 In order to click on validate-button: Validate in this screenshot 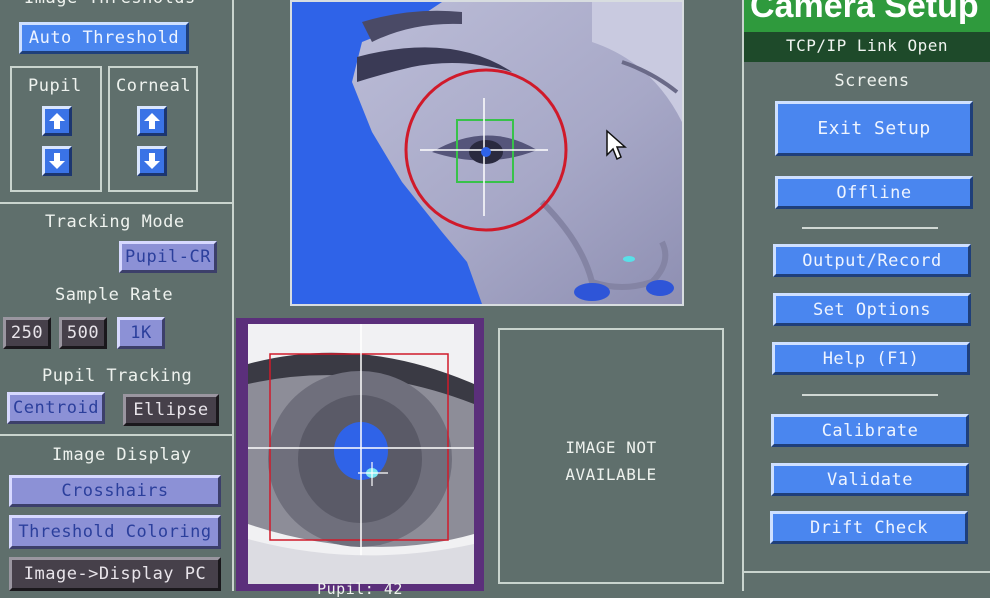, I will do `click(870, 479)`.